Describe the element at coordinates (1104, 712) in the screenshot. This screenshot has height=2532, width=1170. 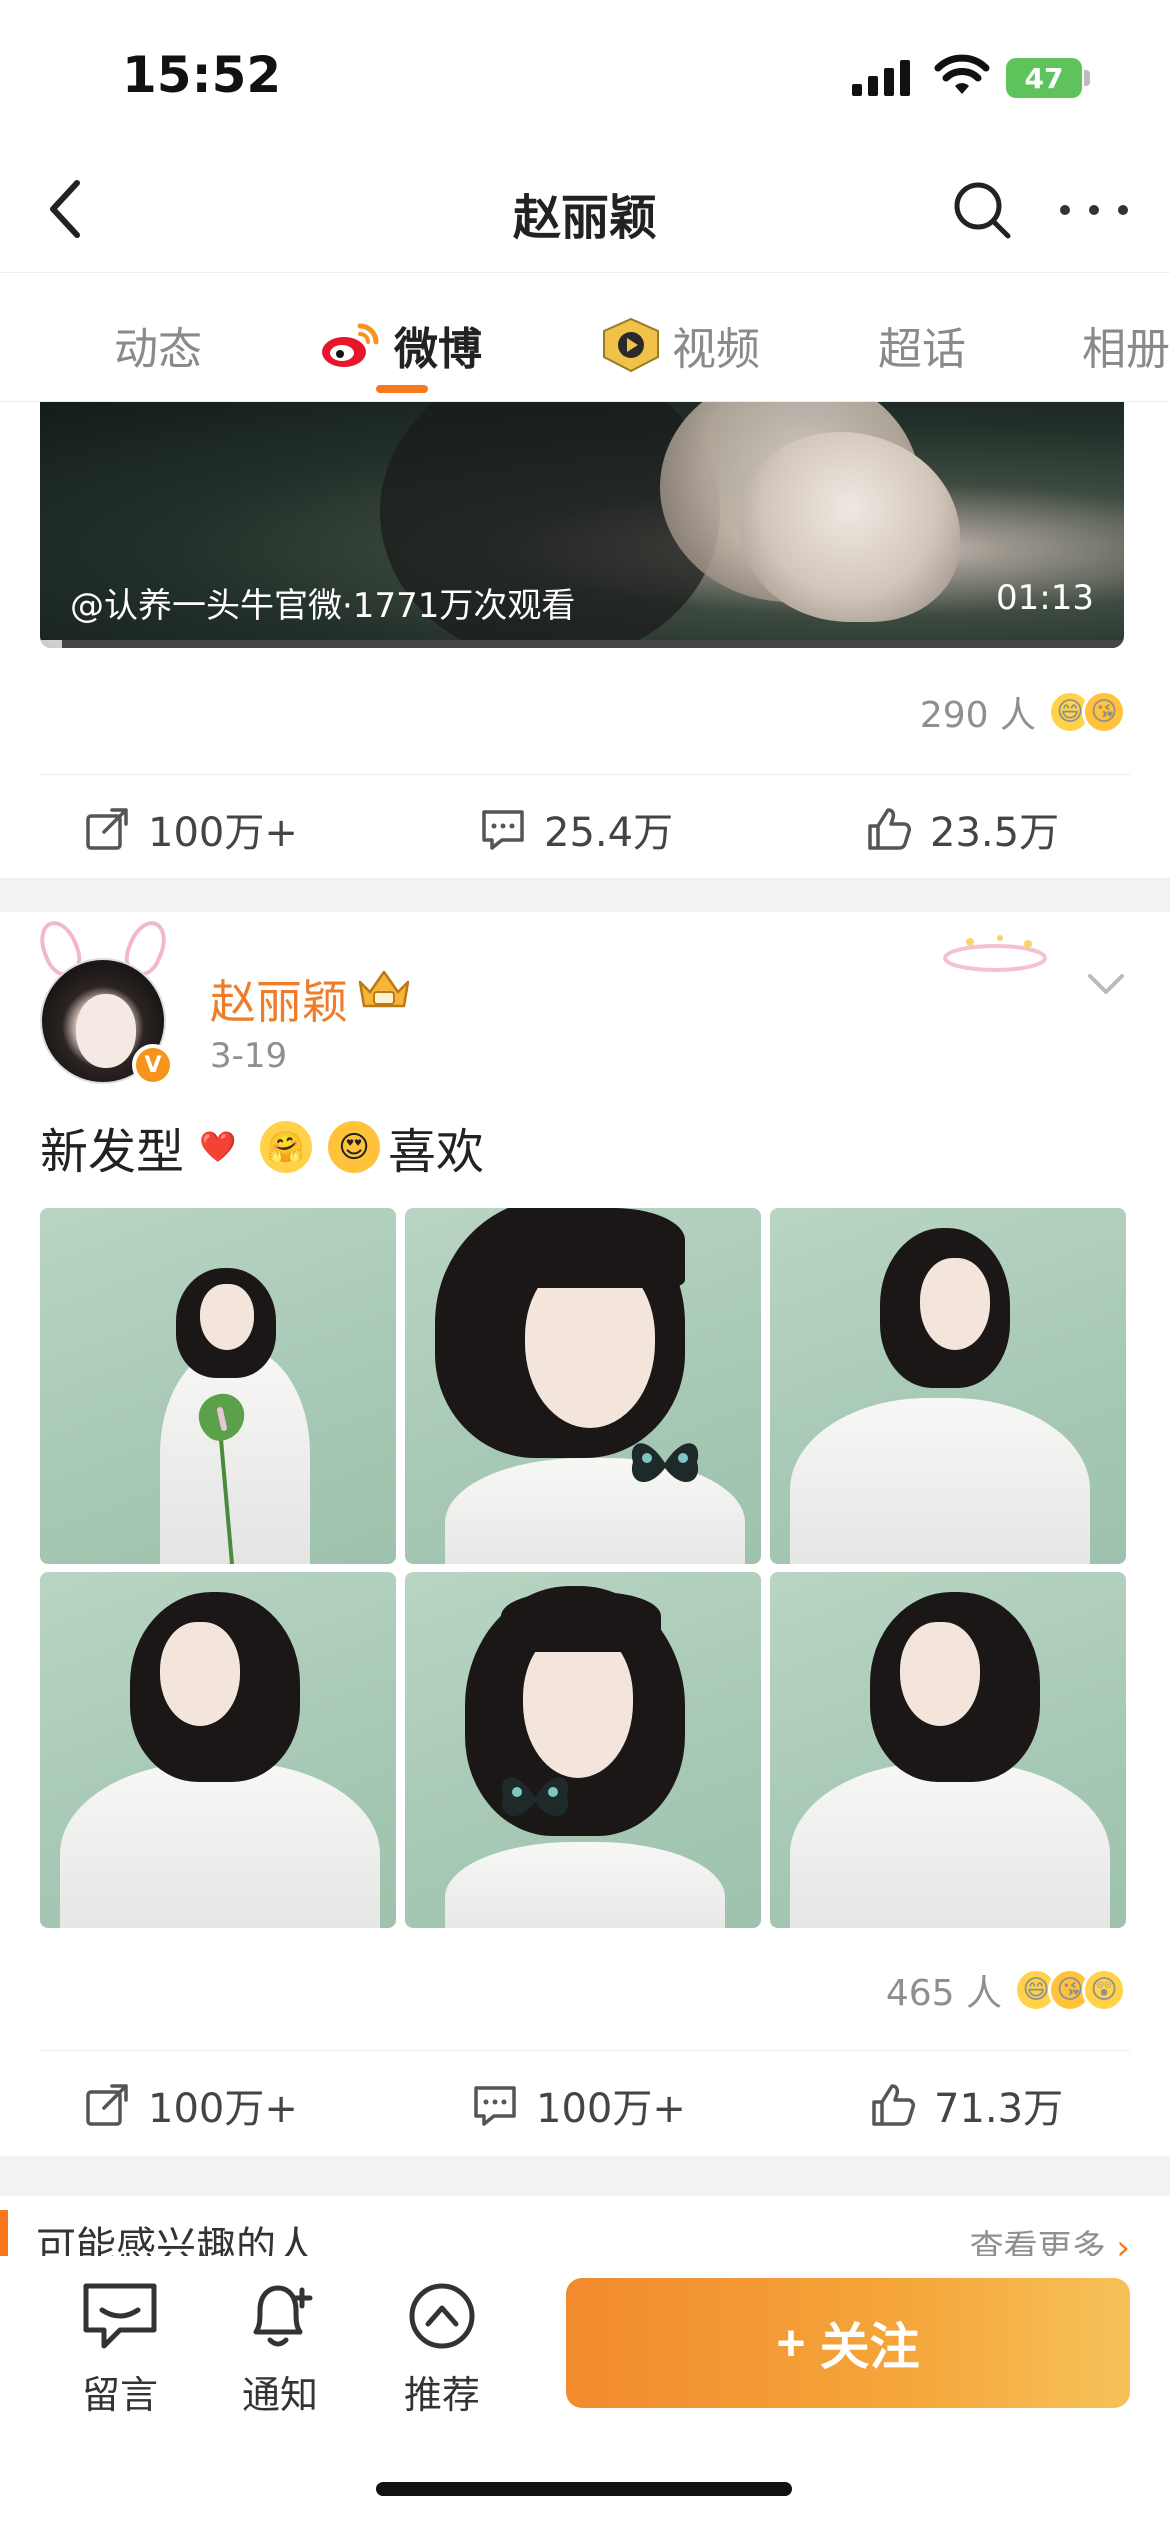
I see `kiss-emoji-icon: 😘` at that location.